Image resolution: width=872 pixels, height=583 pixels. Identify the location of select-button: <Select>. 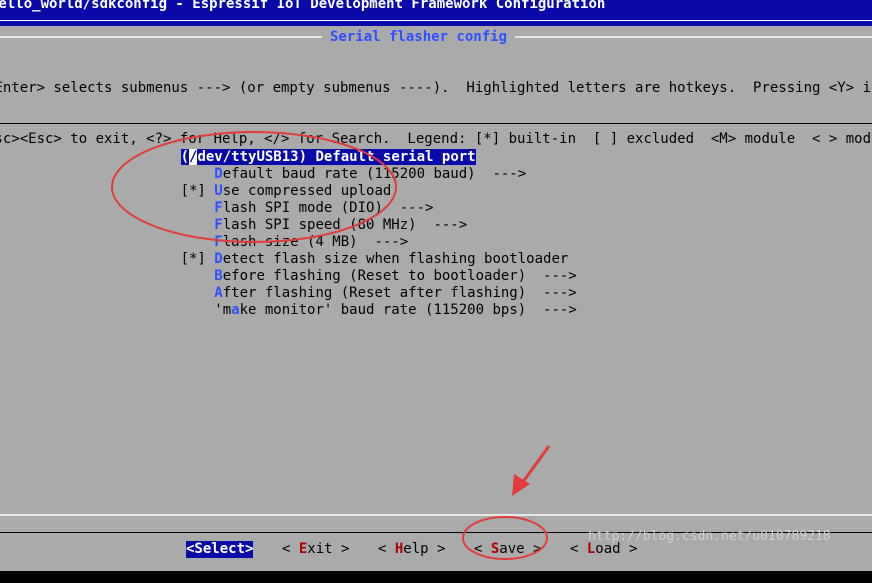
(220, 549).